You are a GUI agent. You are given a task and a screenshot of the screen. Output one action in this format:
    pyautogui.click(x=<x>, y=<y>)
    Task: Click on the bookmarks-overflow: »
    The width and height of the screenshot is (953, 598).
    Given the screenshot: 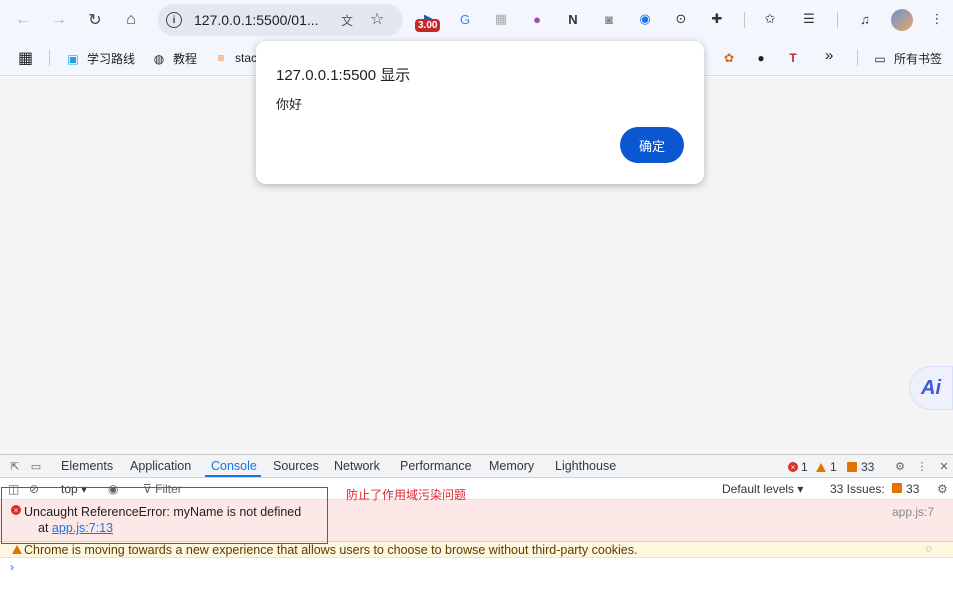 What is the action you would take?
    pyautogui.click(x=829, y=55)
    